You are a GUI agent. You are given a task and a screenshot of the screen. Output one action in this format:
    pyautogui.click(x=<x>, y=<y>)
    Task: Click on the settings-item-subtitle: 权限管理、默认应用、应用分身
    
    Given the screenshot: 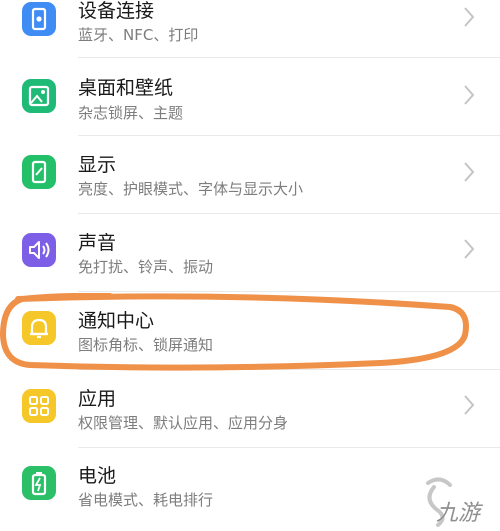 What is the action you would take?
    pyautogui.click(x=183, y=423)
    